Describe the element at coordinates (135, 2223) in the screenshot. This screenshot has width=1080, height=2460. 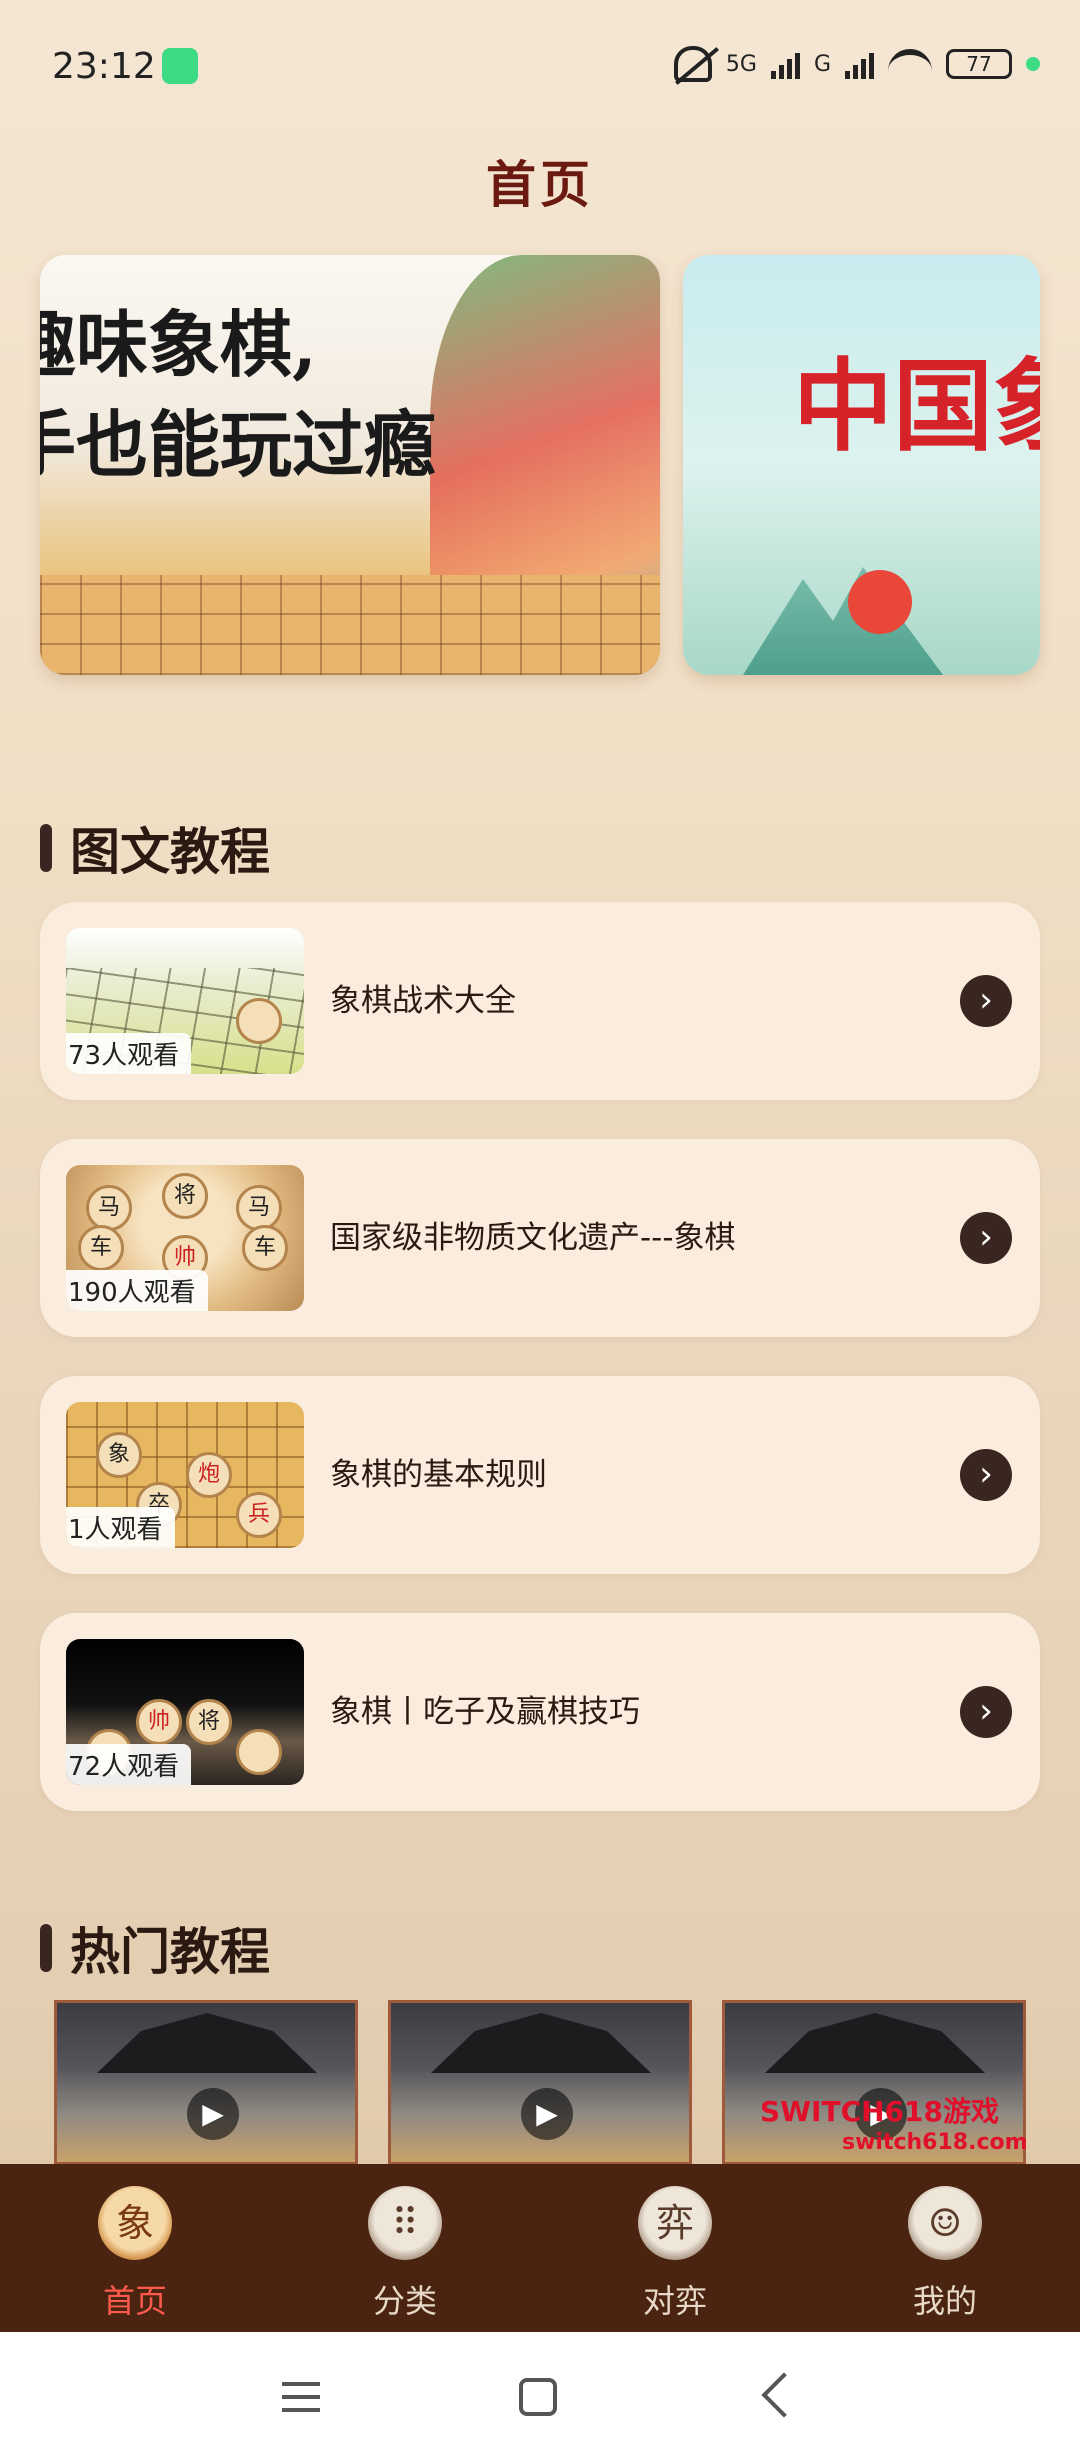
I see `chess-piece-icon: 象` at that location.